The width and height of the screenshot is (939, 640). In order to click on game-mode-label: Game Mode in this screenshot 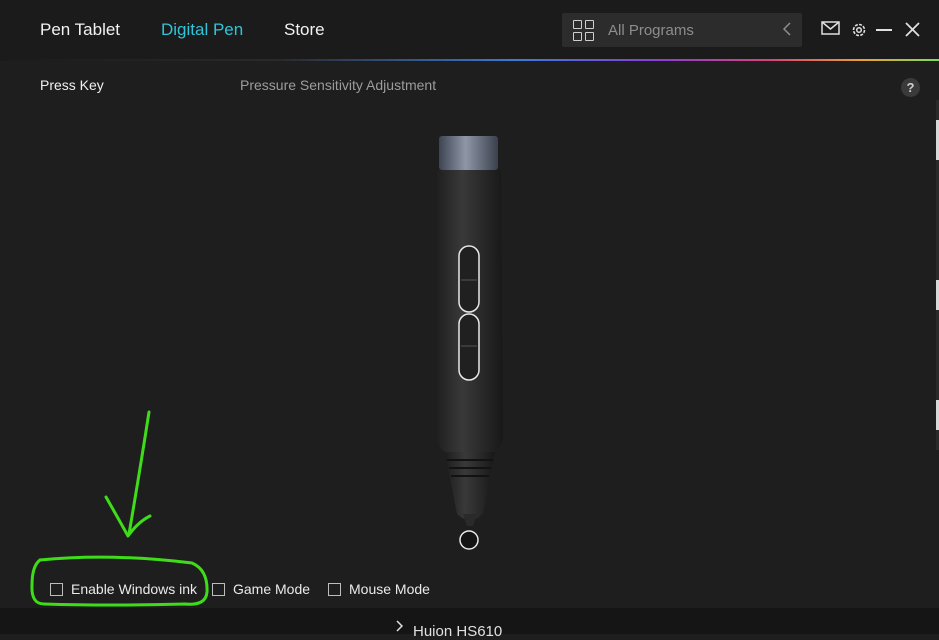, I will do `click(272, 589)`.